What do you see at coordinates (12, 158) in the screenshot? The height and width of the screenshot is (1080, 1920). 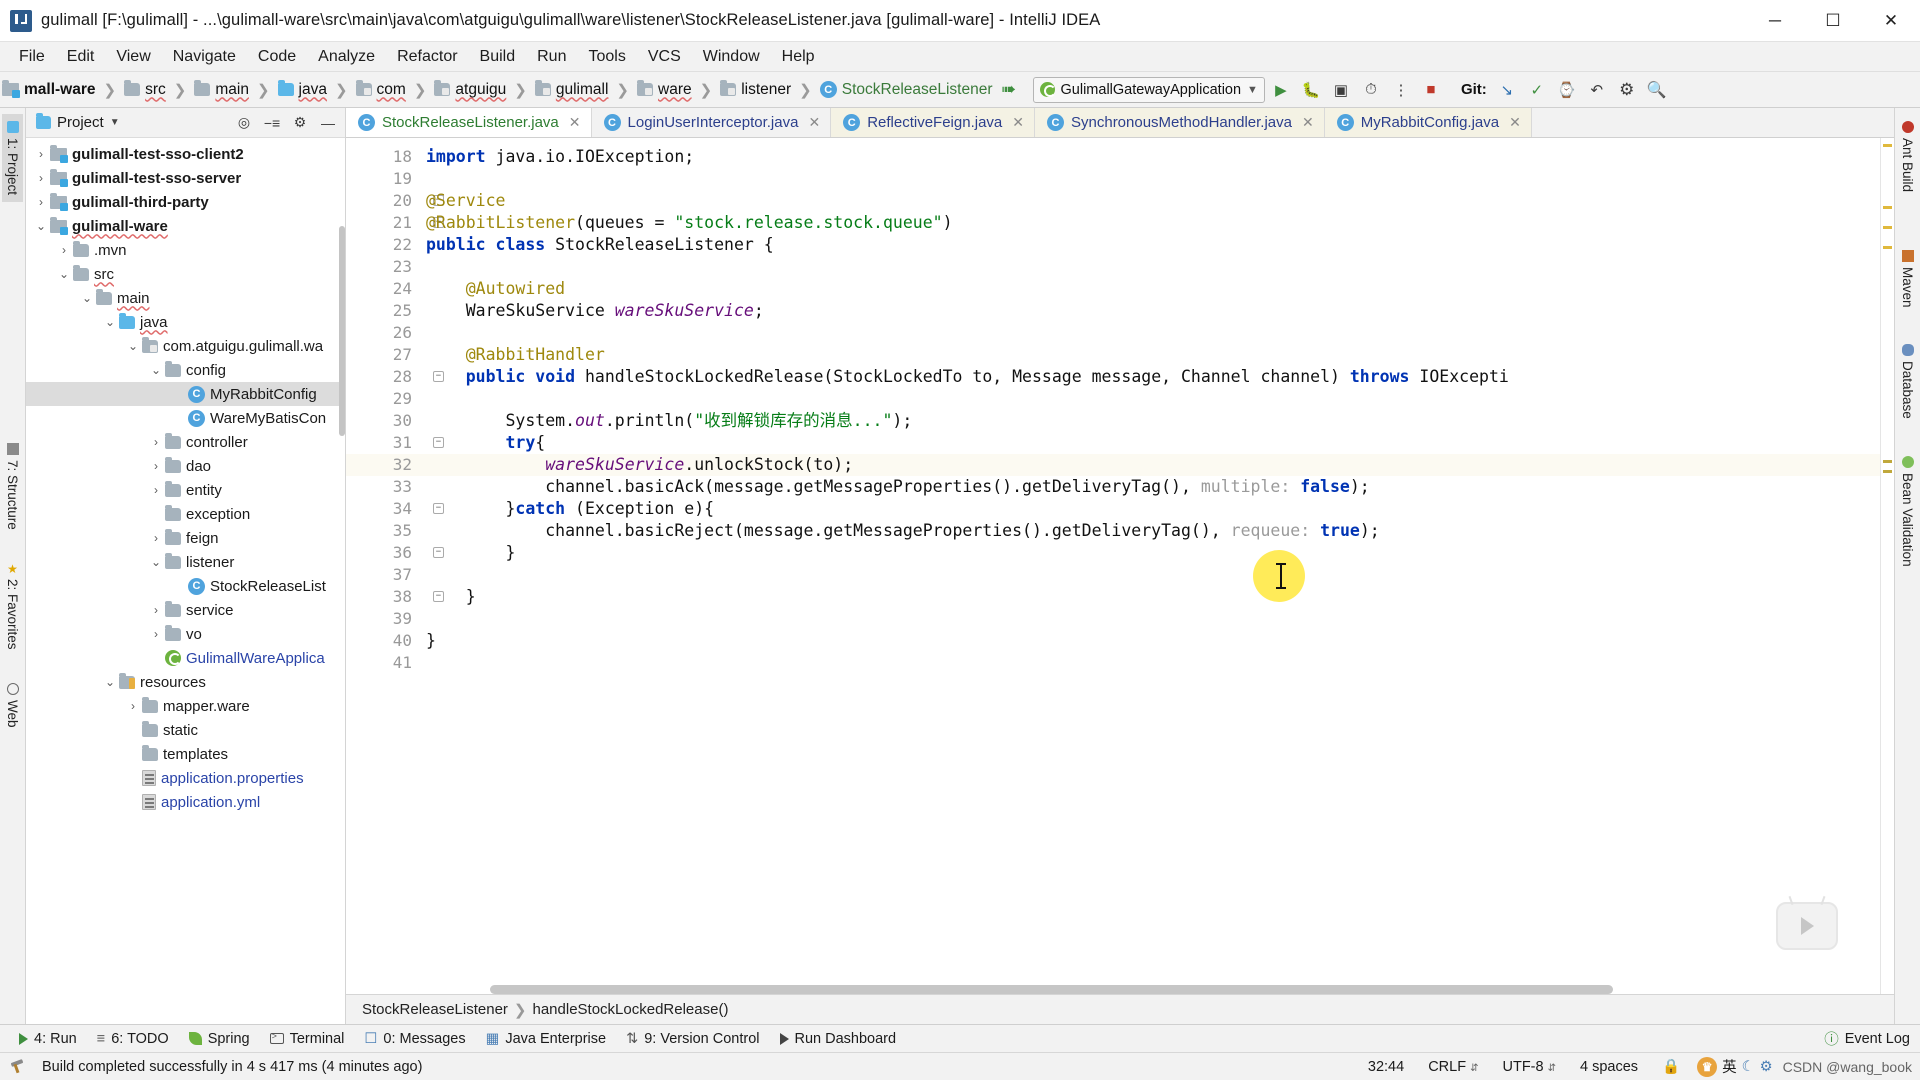 I see `tool-button-project: 1: Project` at bounding box center [12, 158].